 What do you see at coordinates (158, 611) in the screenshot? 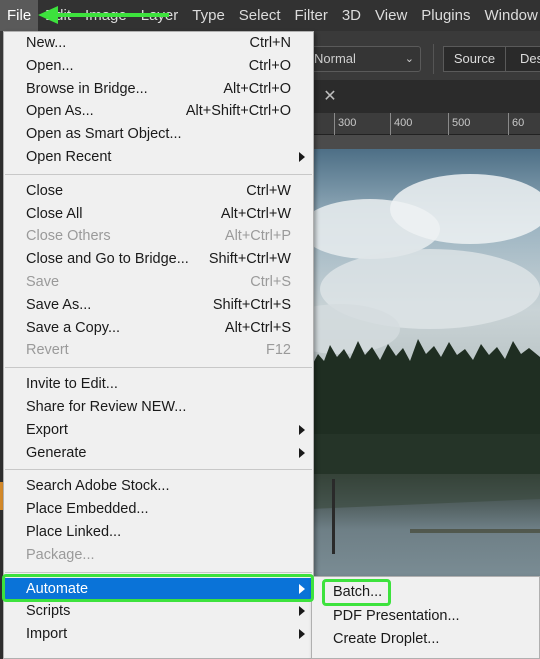
I see `menu-item-scripts: Scripts` at bounding box center [158, 611].